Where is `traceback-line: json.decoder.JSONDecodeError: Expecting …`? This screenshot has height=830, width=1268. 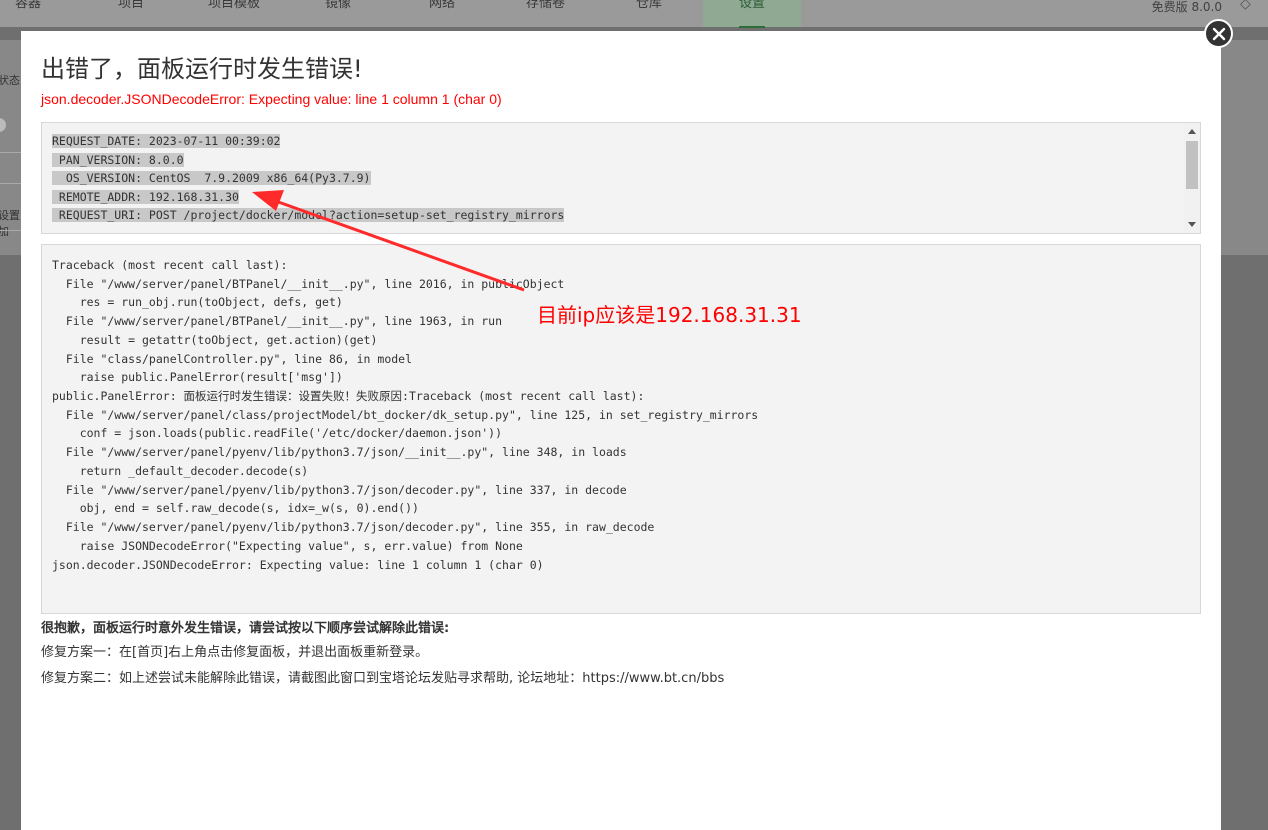 traceback-line: json.decoder.JSONDecodeError: Expecting … is located at coordinates (298, 564).